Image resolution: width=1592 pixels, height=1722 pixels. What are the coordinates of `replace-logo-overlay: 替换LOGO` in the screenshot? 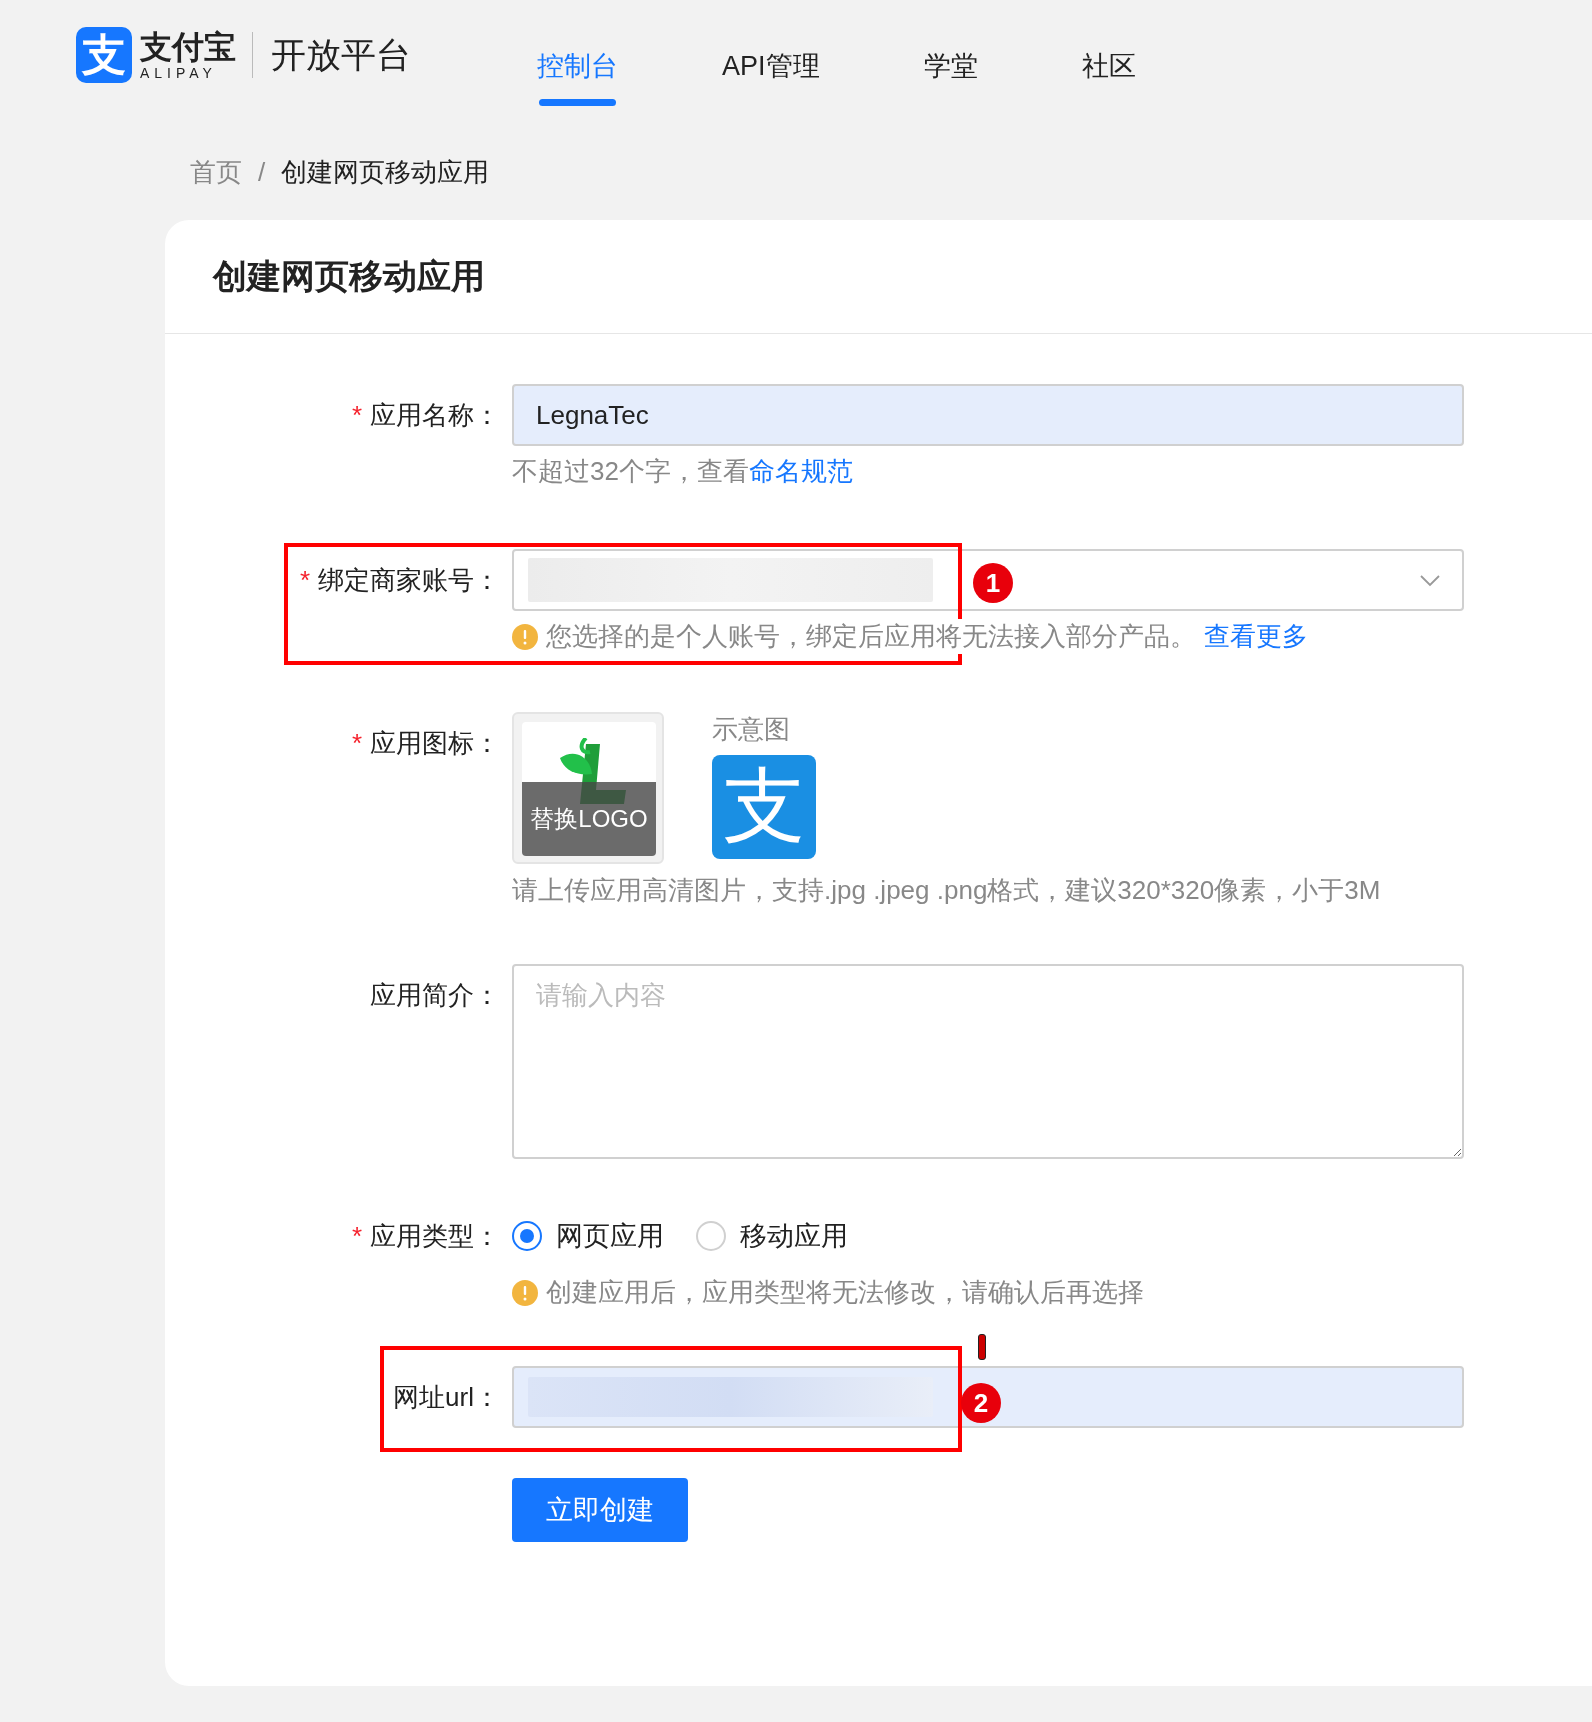 It's located at (589, 819).